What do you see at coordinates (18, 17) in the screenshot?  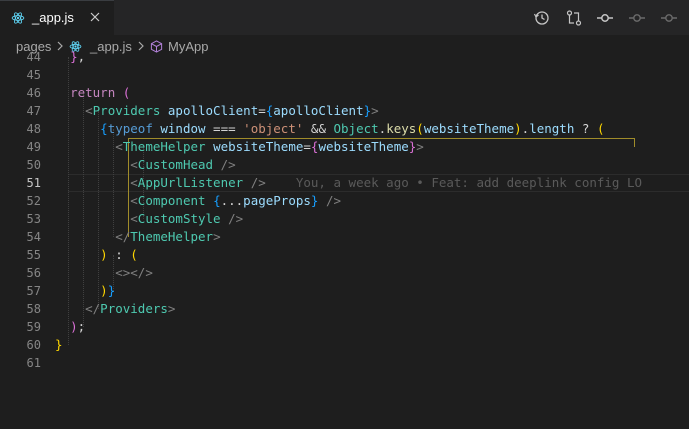 I see `react-icon` at bounding box center [18, 17].